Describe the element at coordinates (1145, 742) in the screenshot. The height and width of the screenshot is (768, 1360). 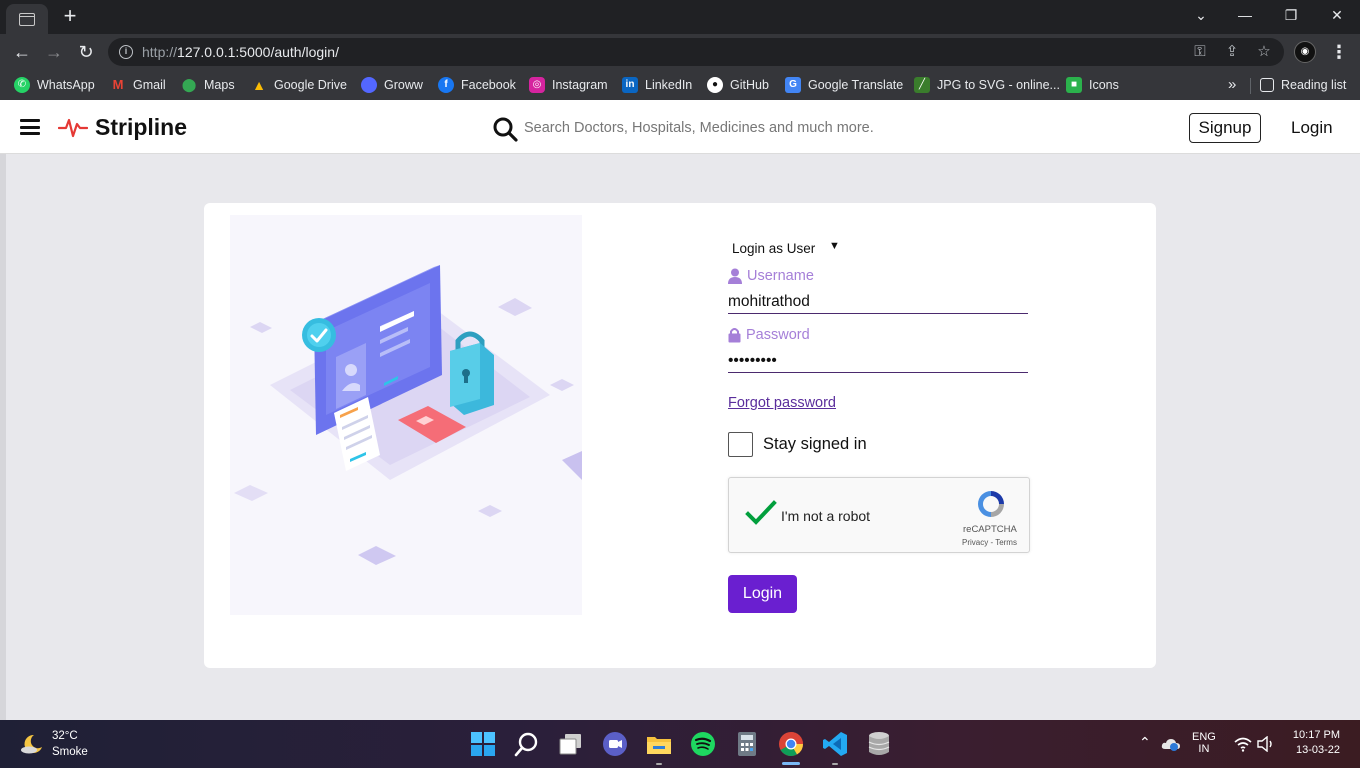
I see `tray-chevron-up-icon: ⌃` at that location.